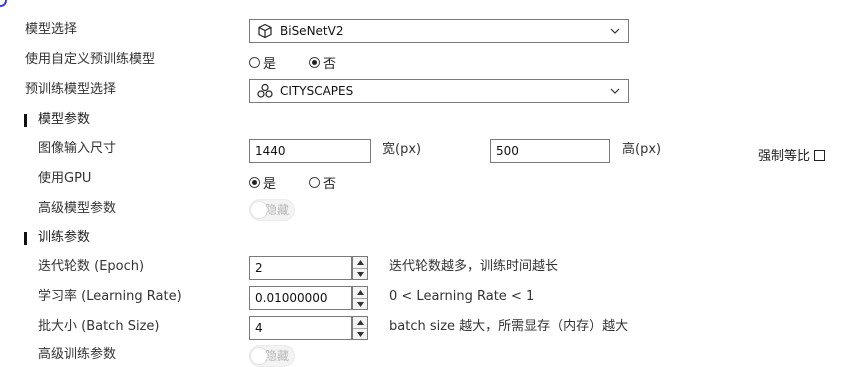 This screenshot has height=367, width=868. I want to click on model-select-value: BiSeNetV2, so click(312, 31).